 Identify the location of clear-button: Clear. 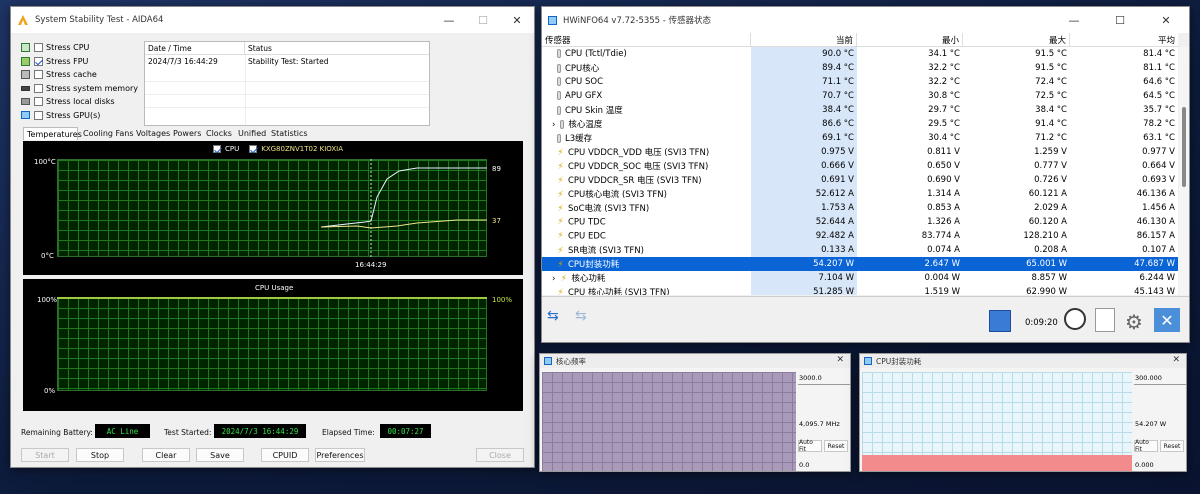
(166, 455).